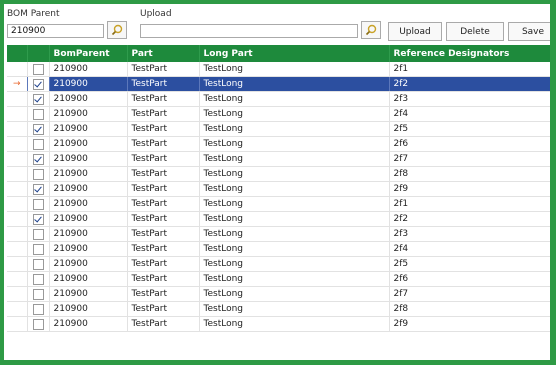 This screenshot has height=365, width=556. I want to click on upload-path-input, so click(249, 31).